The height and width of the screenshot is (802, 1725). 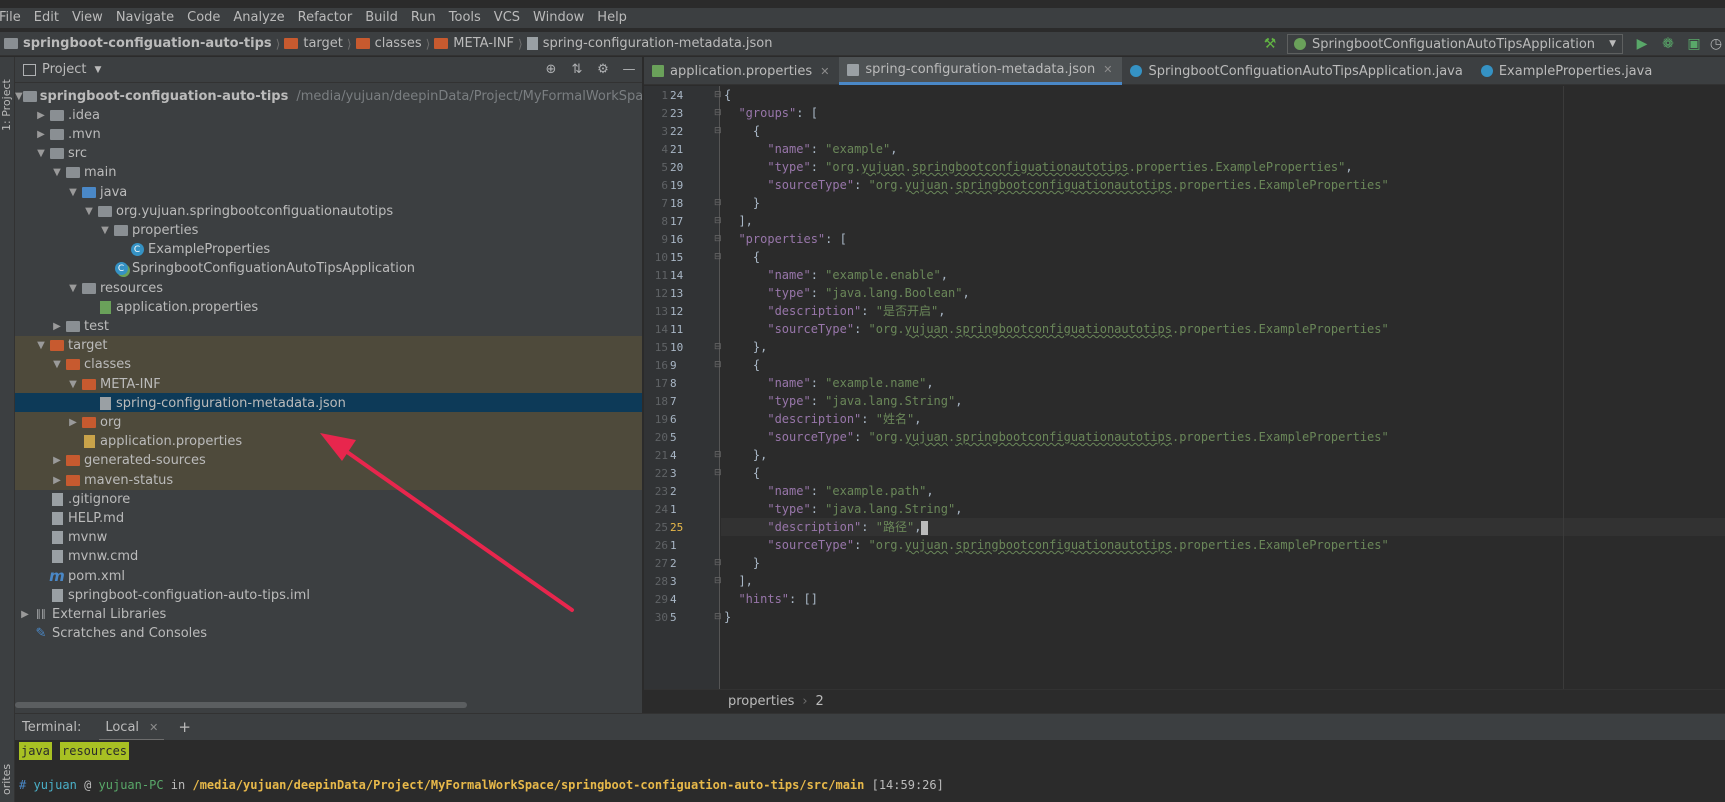 I want to click on tree-node: spring-configuration-metadata.json, so click(x=328, y=403).